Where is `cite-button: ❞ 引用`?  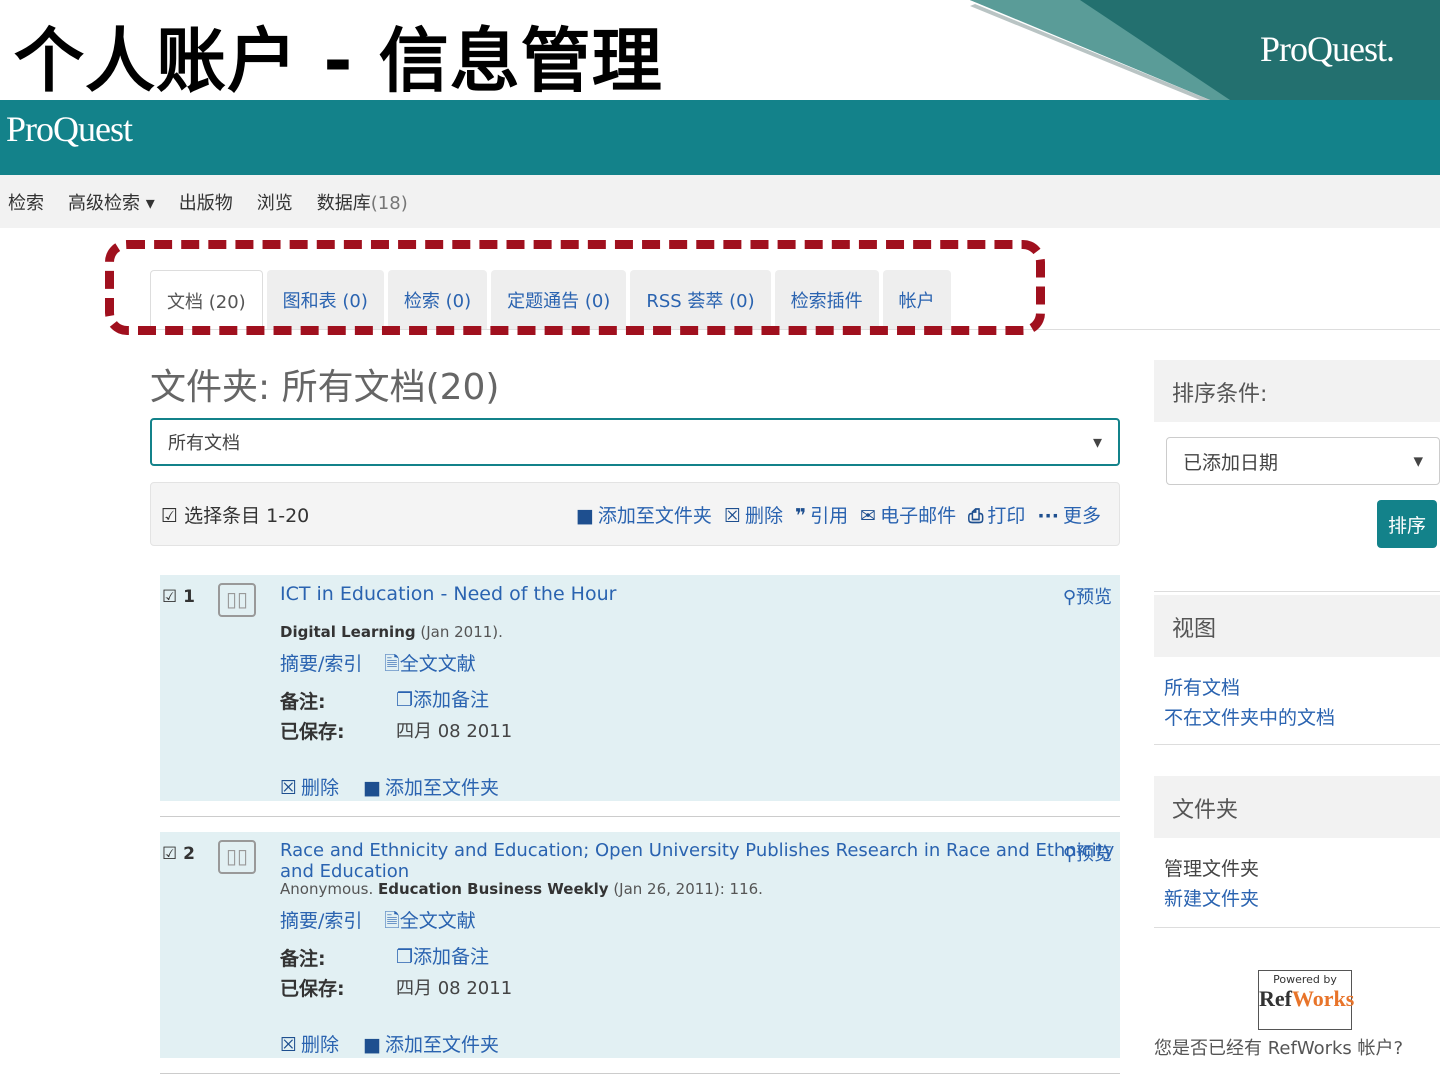 cite-button: ❞ 引用 is located at coordinates (821, 514).